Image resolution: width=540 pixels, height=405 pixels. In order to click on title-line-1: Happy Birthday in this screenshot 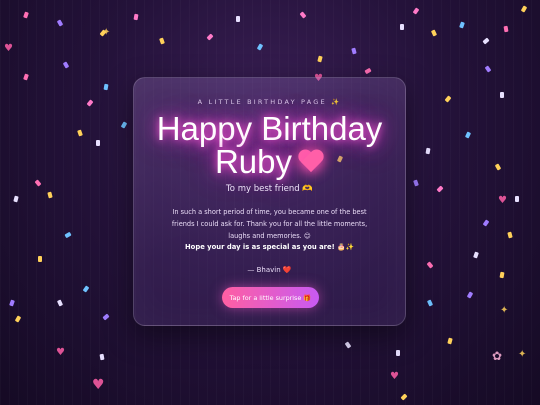, I will do `click(269, 128)`.